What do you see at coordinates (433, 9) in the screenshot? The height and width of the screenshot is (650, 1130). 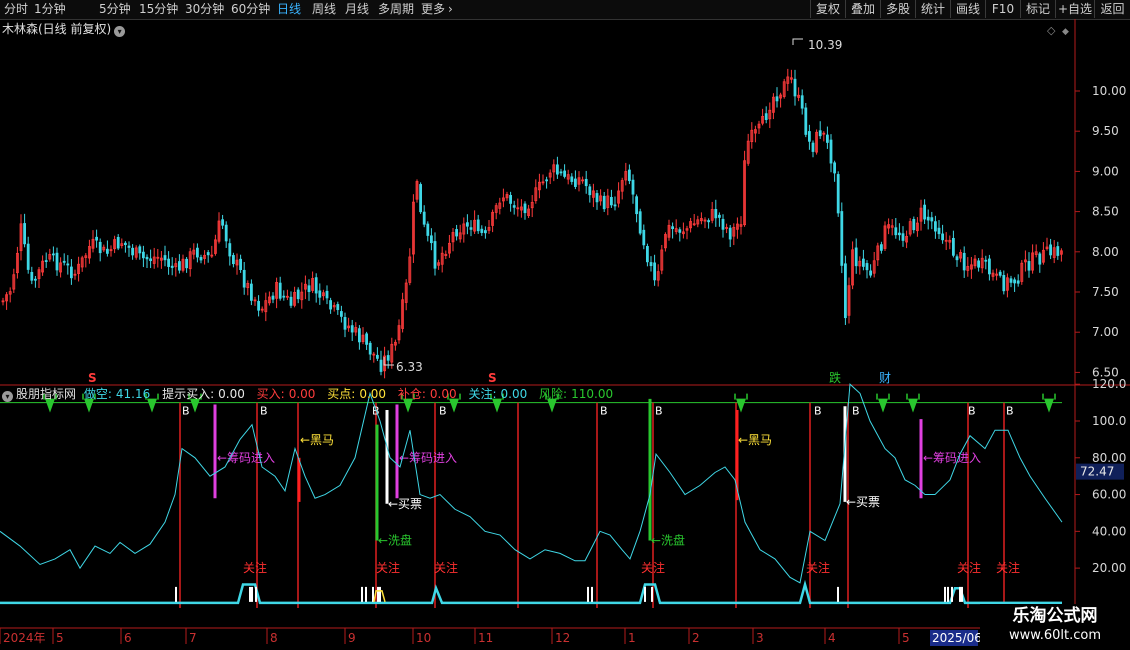 I see `period-tab-more: 更多` at bounding box center [433, 9].